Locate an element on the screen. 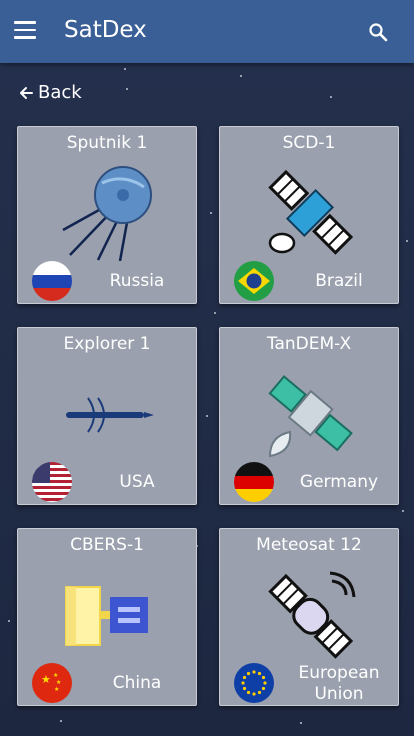 The height and width of the screenshot is (736, 414). satellite-card-scd-1: SCD-1 Brazil is located at coordinates (309, 215).